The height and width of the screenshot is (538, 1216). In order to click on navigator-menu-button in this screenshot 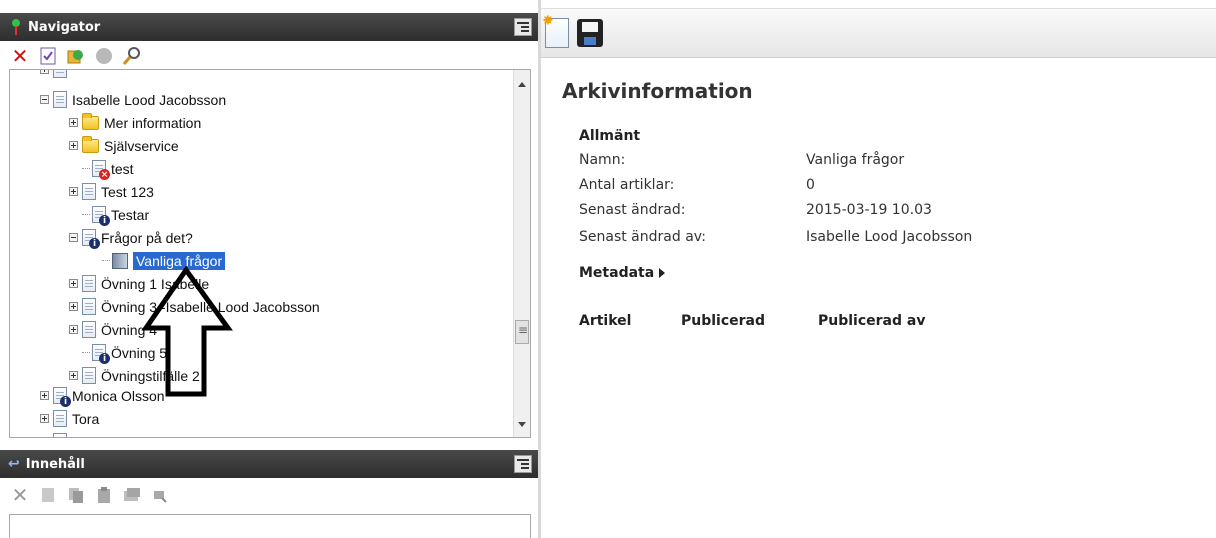, I will do `click(523, 27)`.